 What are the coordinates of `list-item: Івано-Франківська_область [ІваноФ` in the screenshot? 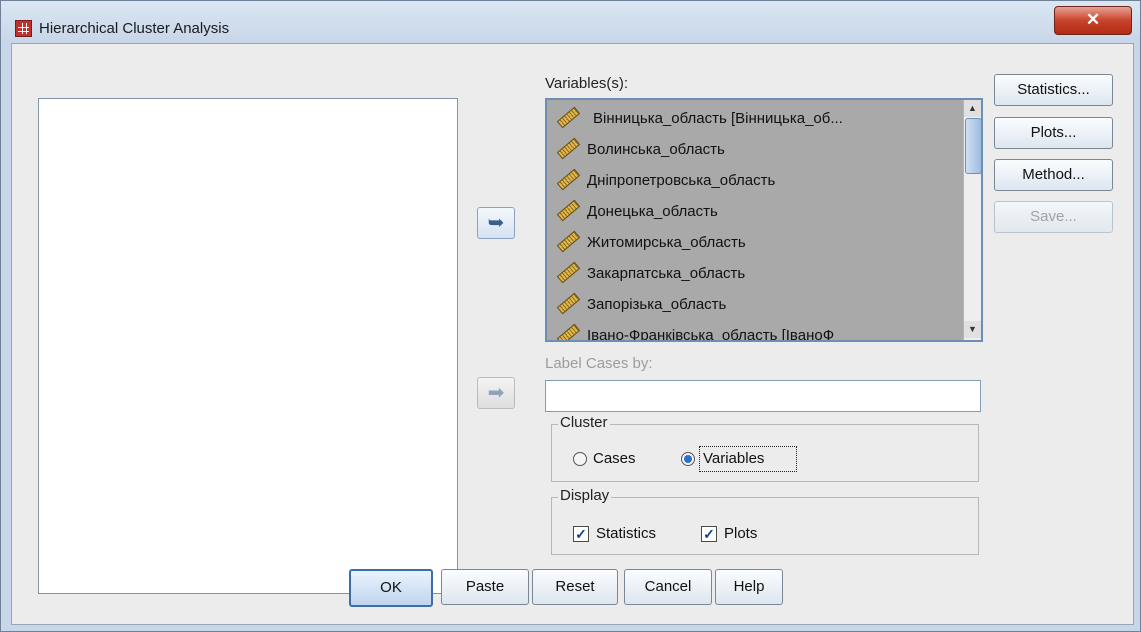 It's located at (752, 331).